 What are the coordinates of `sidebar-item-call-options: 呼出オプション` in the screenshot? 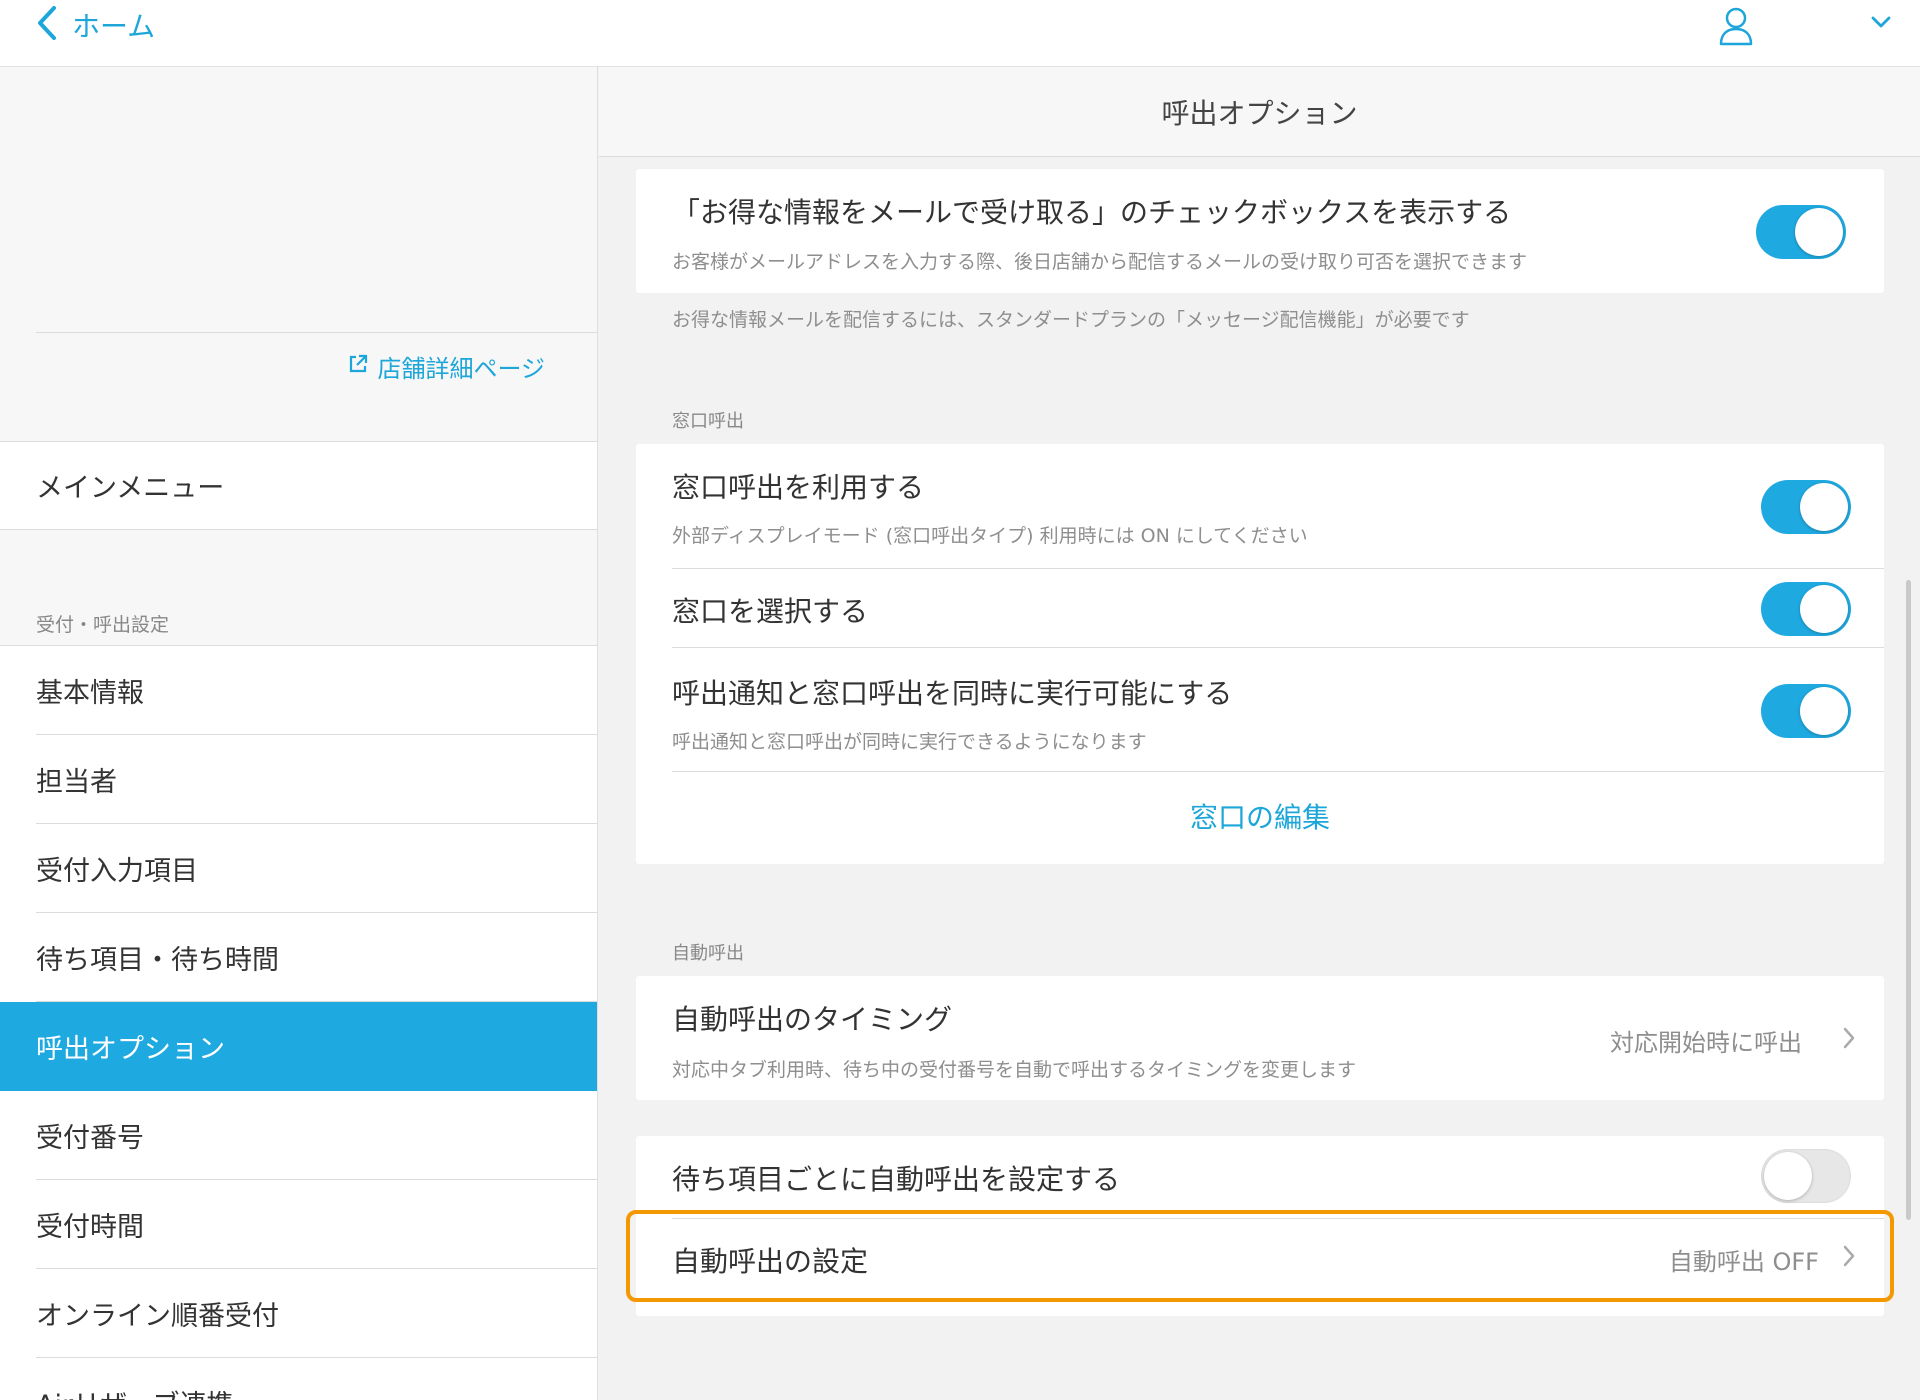 It's located at (298, 1046).